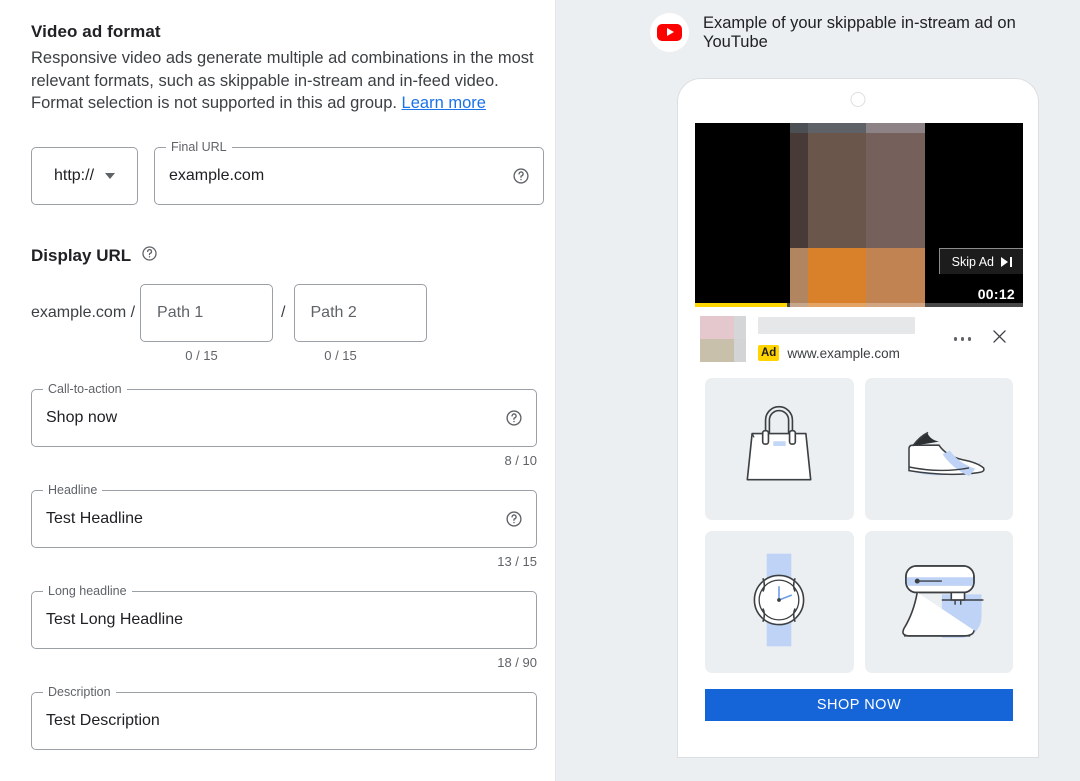  Describe the element at coordinates (1006, 261) in the screenshot. I see `skip-next-icon` at that location.